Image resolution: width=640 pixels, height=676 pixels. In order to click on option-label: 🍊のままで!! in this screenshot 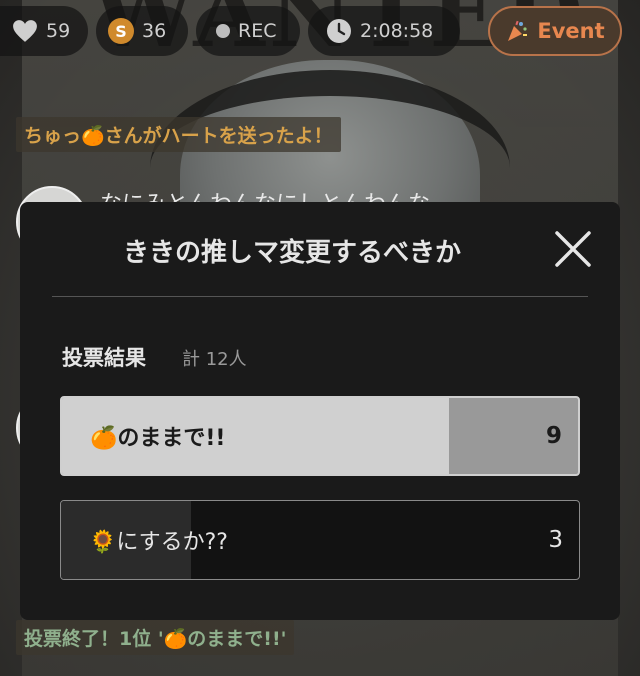, I will do `click(158, 438)`.